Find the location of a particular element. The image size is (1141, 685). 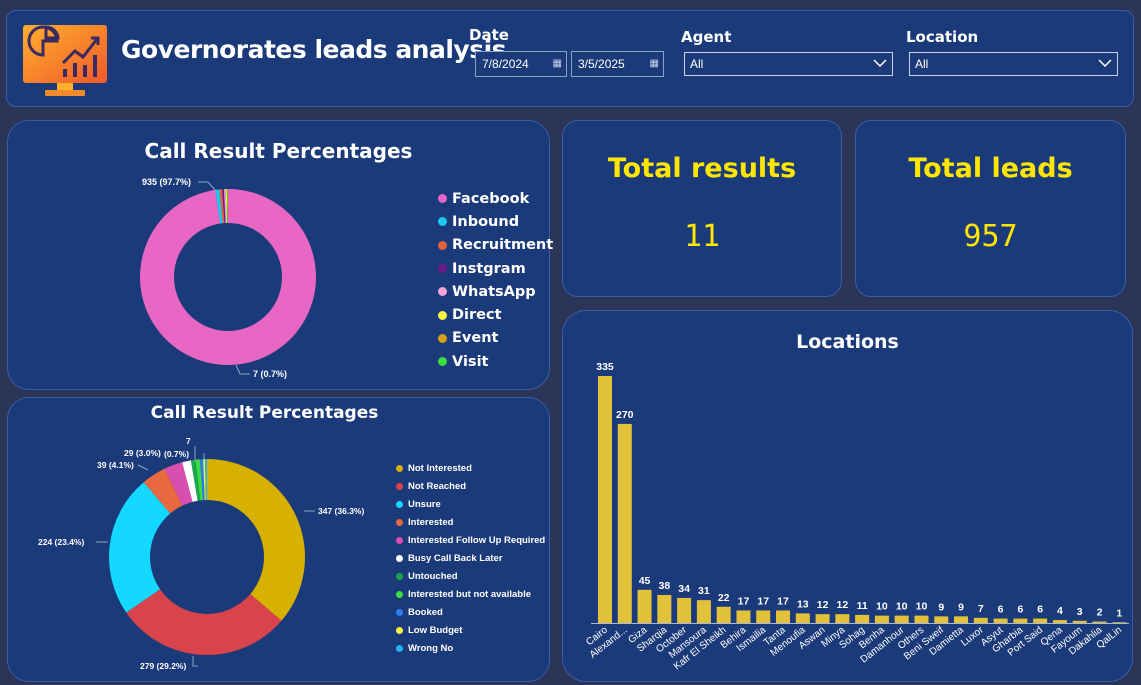

legend-item-unsure: Unsure is located at coordinates (470, 504).